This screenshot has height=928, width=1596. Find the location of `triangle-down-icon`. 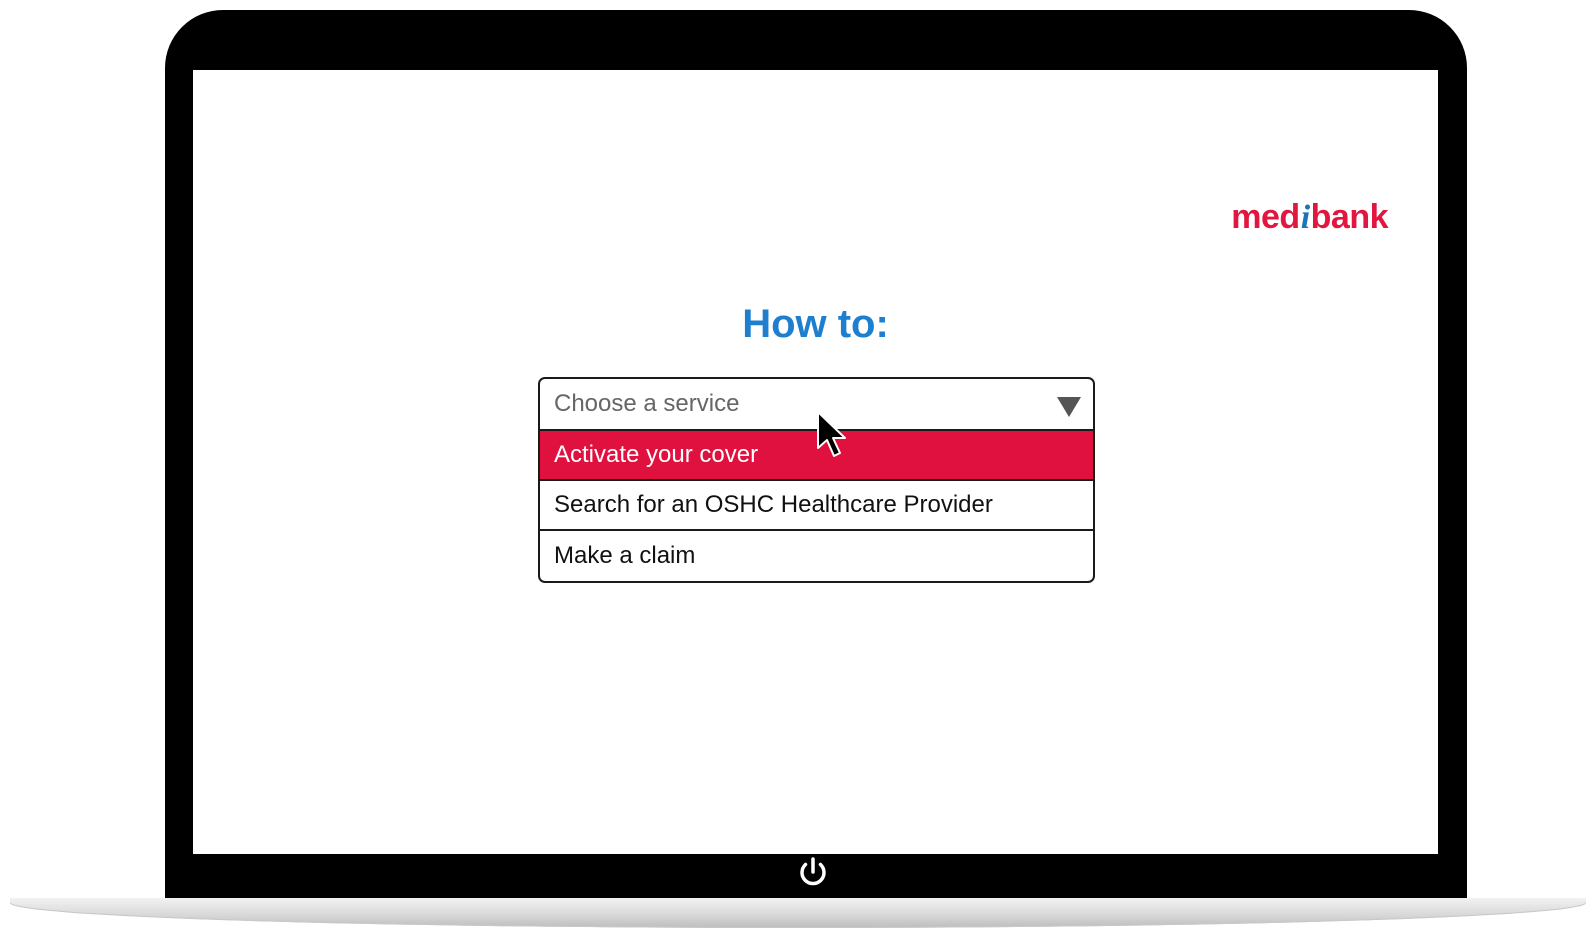

triangle-down-icon is located at coordinates (1069, 407).